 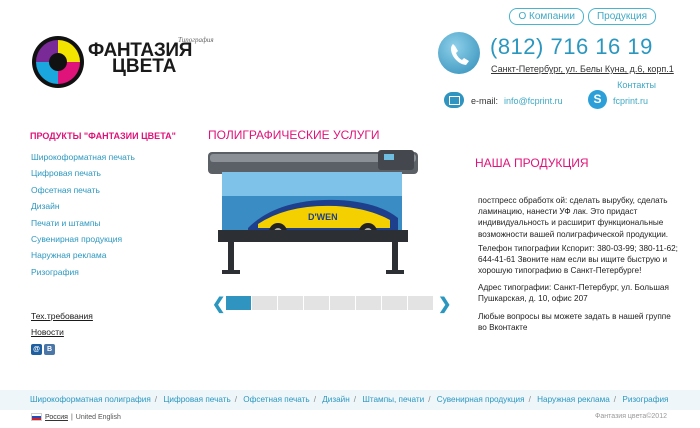 I want to click on footer-link: Дизайн, so click(x=336, y=399).